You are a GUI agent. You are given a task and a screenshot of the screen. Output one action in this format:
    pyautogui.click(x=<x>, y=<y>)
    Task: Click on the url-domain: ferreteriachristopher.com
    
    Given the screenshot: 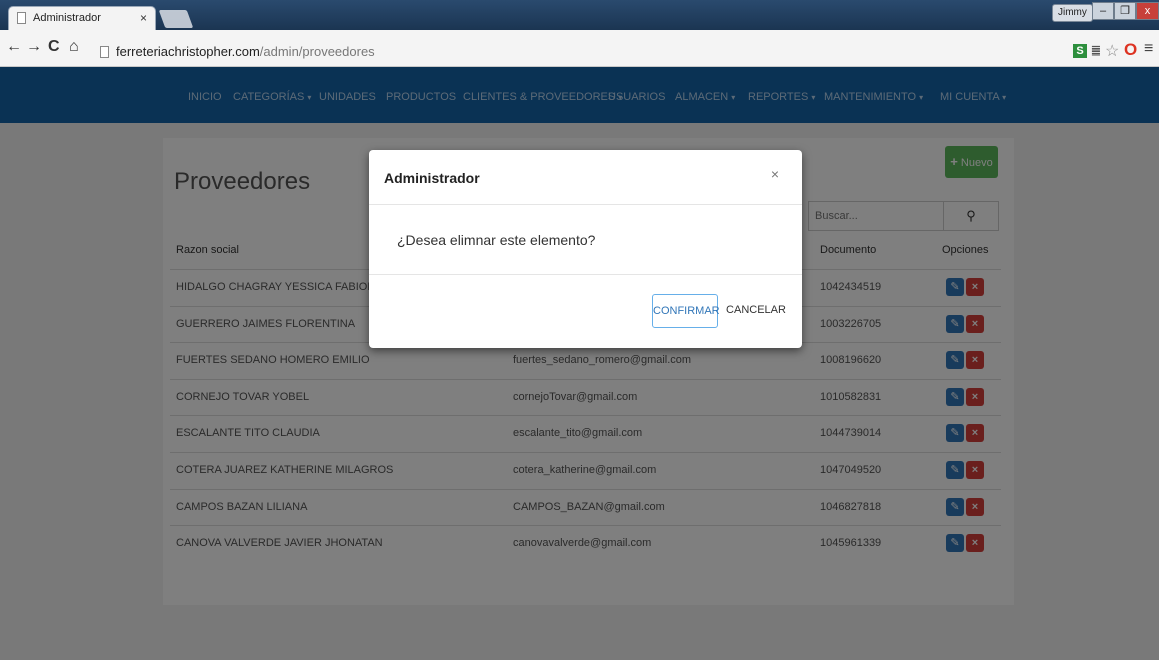 What is the action you would take?
    pyautogui.click(x=188, y=51)
    